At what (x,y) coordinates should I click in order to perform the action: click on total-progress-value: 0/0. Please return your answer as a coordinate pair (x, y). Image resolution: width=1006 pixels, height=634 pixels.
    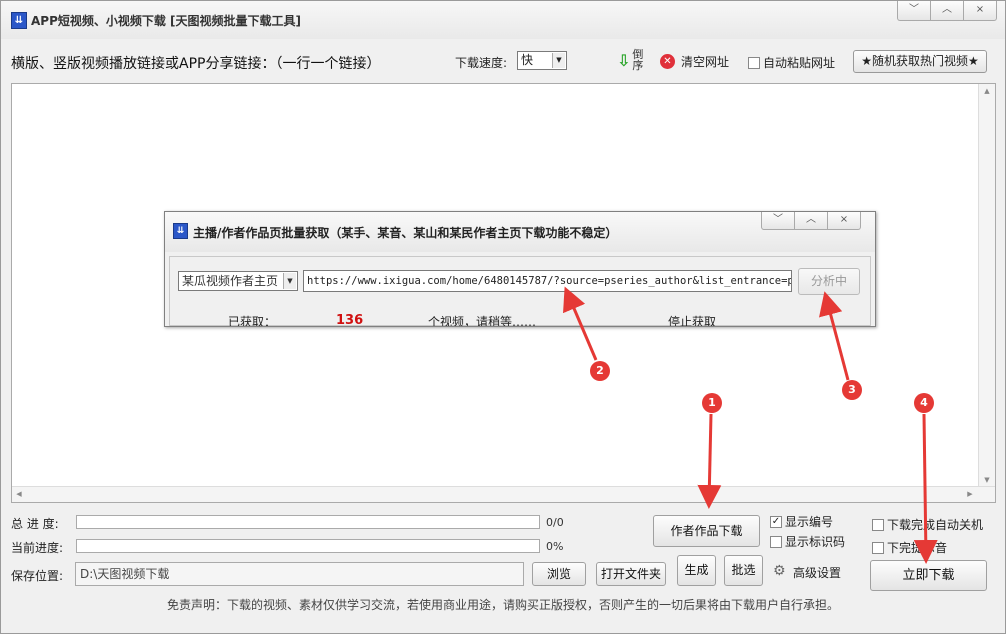
    Looking at the image, I should click on (555, 522).